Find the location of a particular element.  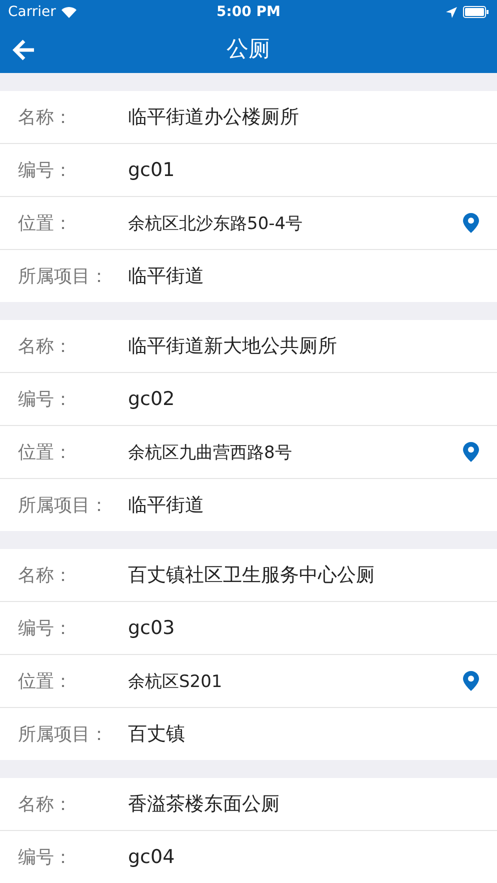

field-value: 余杭区北沙东路50-4号 is located at coordinates (216, 223).